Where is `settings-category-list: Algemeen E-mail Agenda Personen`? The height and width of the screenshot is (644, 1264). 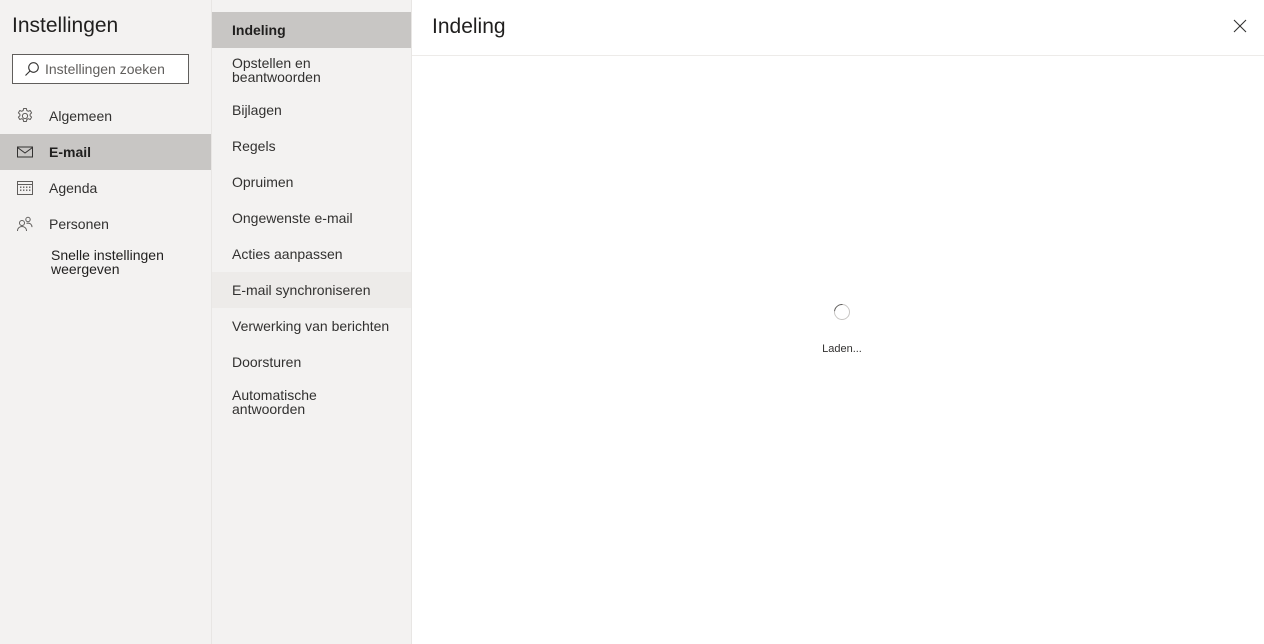 settings-category-list: Algemeen E-mail Agenda Personen is located at coordinates (105, 170).